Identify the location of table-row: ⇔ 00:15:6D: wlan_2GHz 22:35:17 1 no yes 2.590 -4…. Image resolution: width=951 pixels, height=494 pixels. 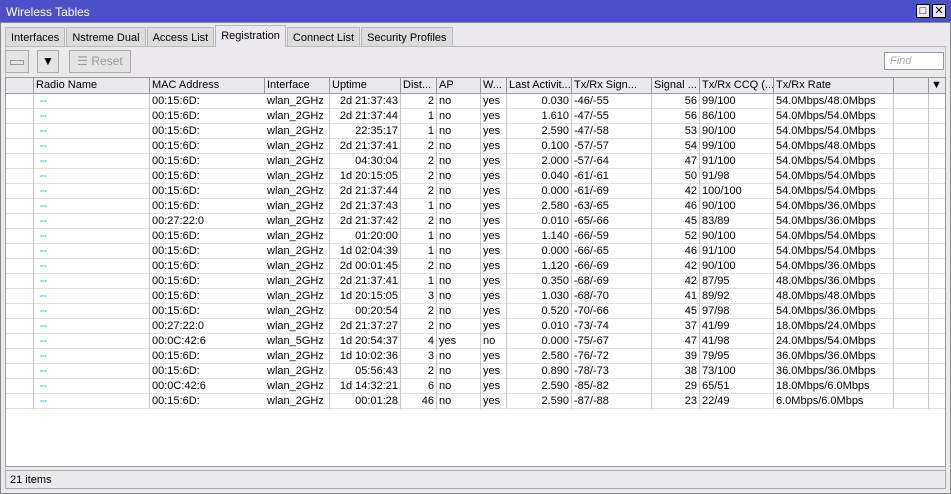
(475, 131).